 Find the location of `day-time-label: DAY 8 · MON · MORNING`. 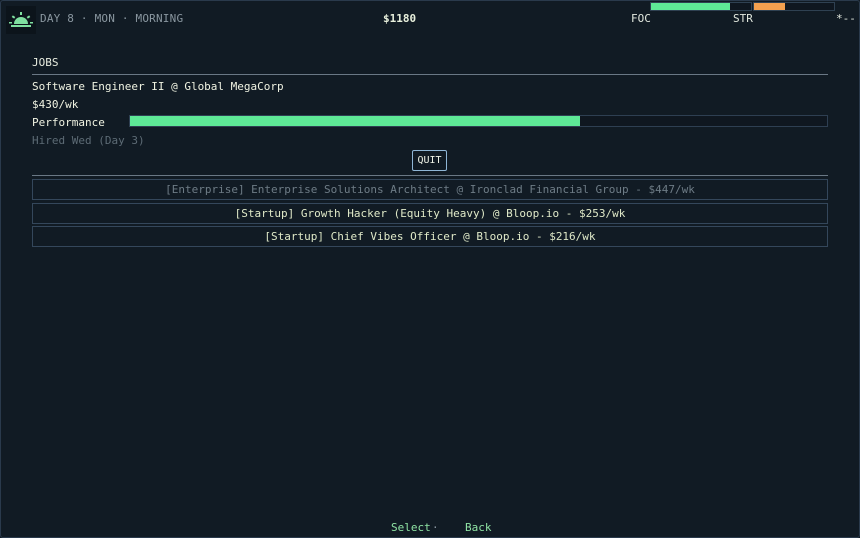

day-time-label: DAY 8 · MON · MORNING is located at coordinates (112, 18).